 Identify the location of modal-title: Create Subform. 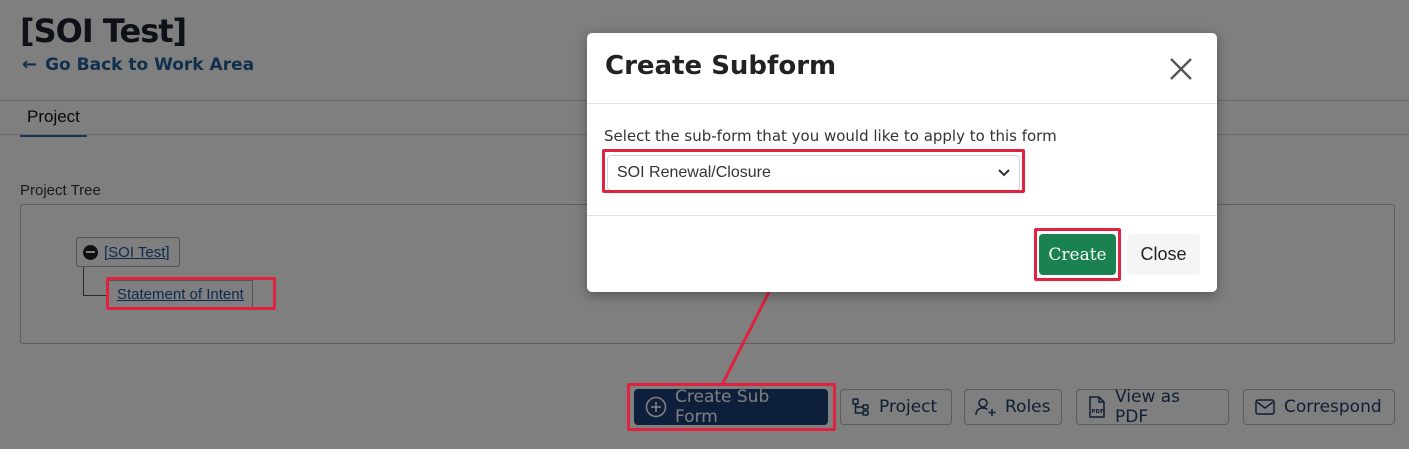
(721, 66).